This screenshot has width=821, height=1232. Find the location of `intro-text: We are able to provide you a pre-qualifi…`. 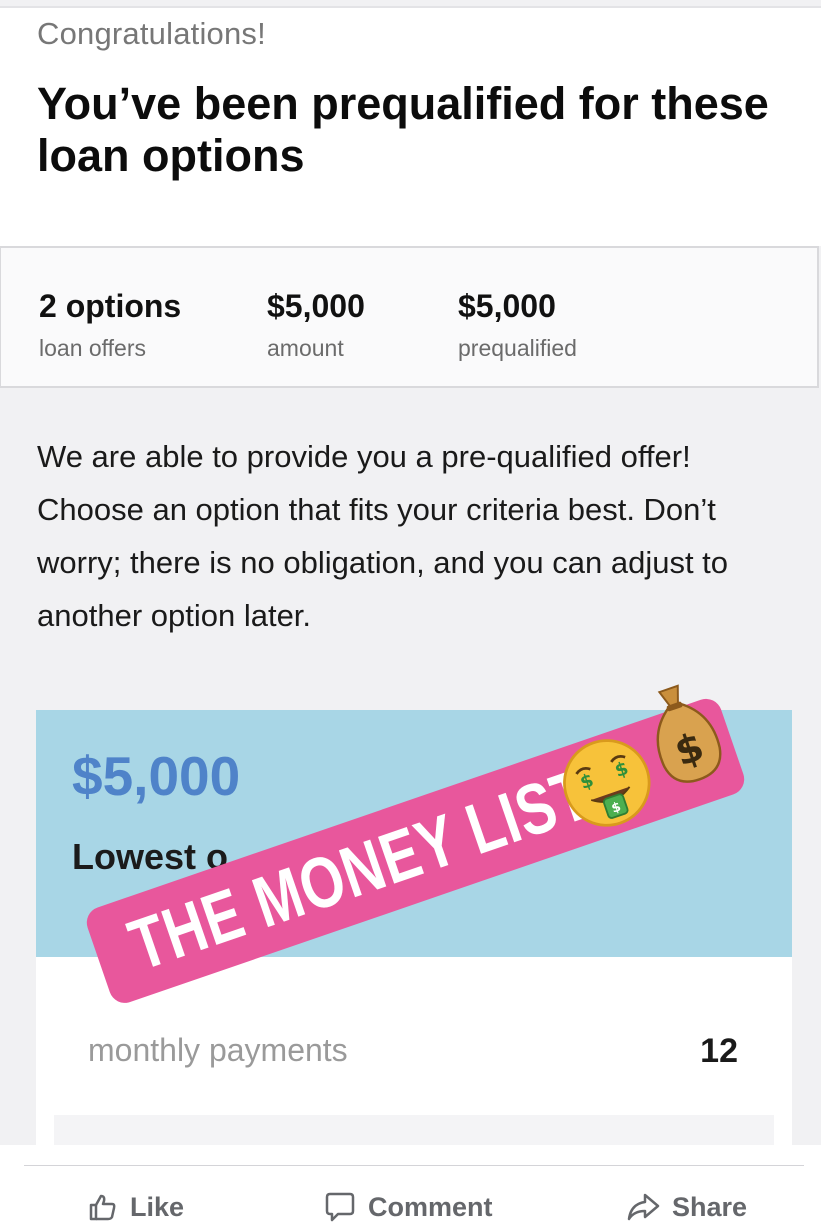

intro-text: We are able to provide you a pre-qualifi… is located at coordinates (383, 536).